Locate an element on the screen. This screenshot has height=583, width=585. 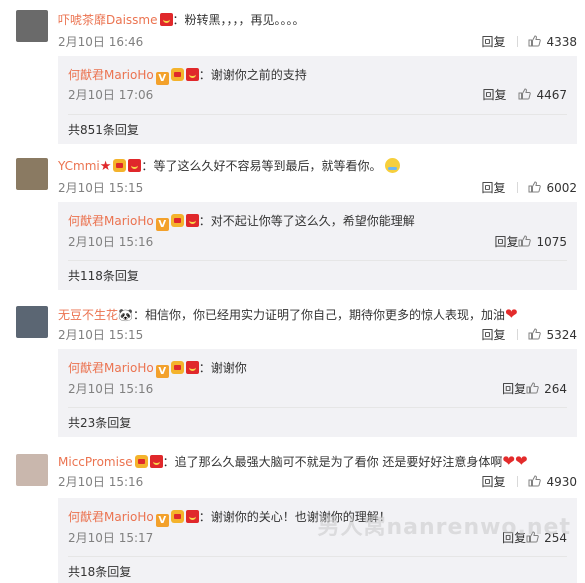
star-icon: ★ is located at coordinates (105, 166).